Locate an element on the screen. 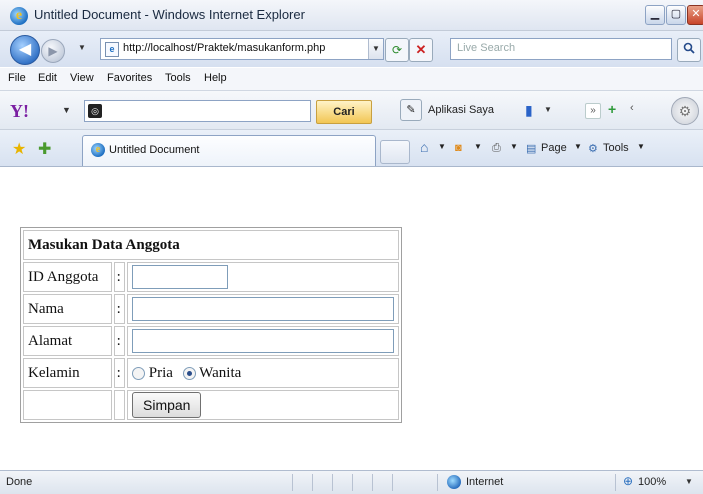  print-dropdown: ▼ is located at coordinates (514, 146).